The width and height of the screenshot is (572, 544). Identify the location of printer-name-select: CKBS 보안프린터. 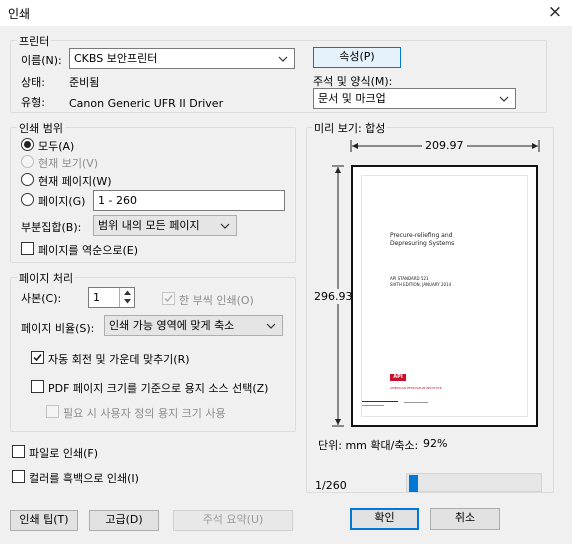
(182, 58).